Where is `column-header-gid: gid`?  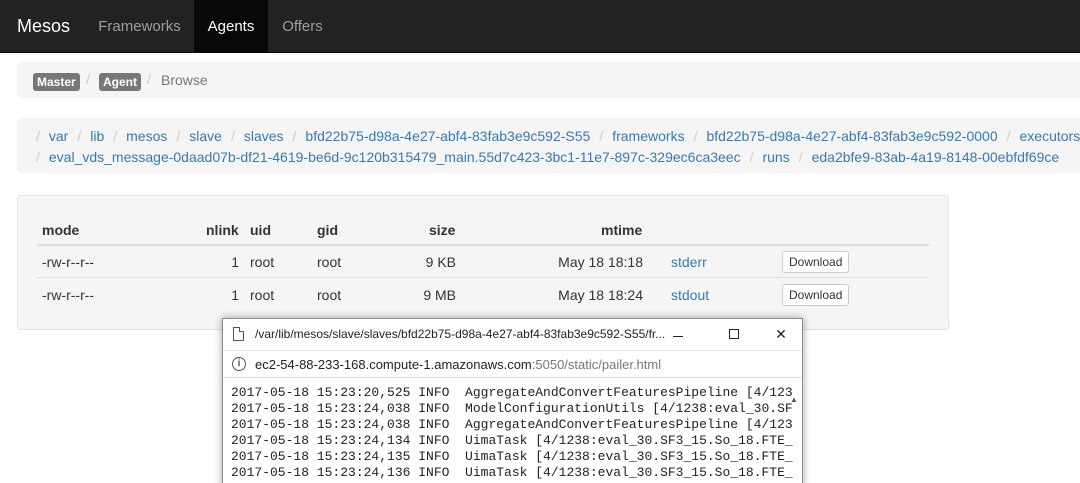 column-header-gid: gid is located at coordinates (327, 230).